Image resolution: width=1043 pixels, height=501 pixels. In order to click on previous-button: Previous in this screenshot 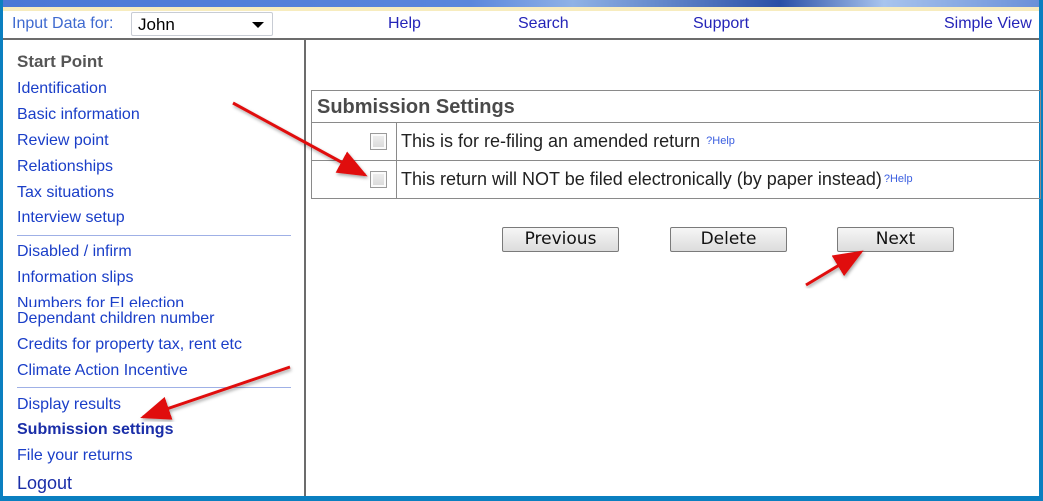, I will do `click(560, 239)`.